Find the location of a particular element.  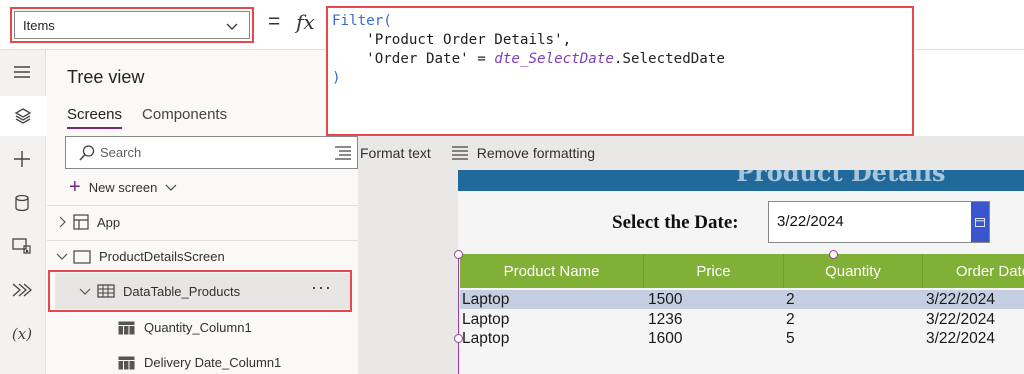

fx-icon: fx is located at coordinates (305, 22).